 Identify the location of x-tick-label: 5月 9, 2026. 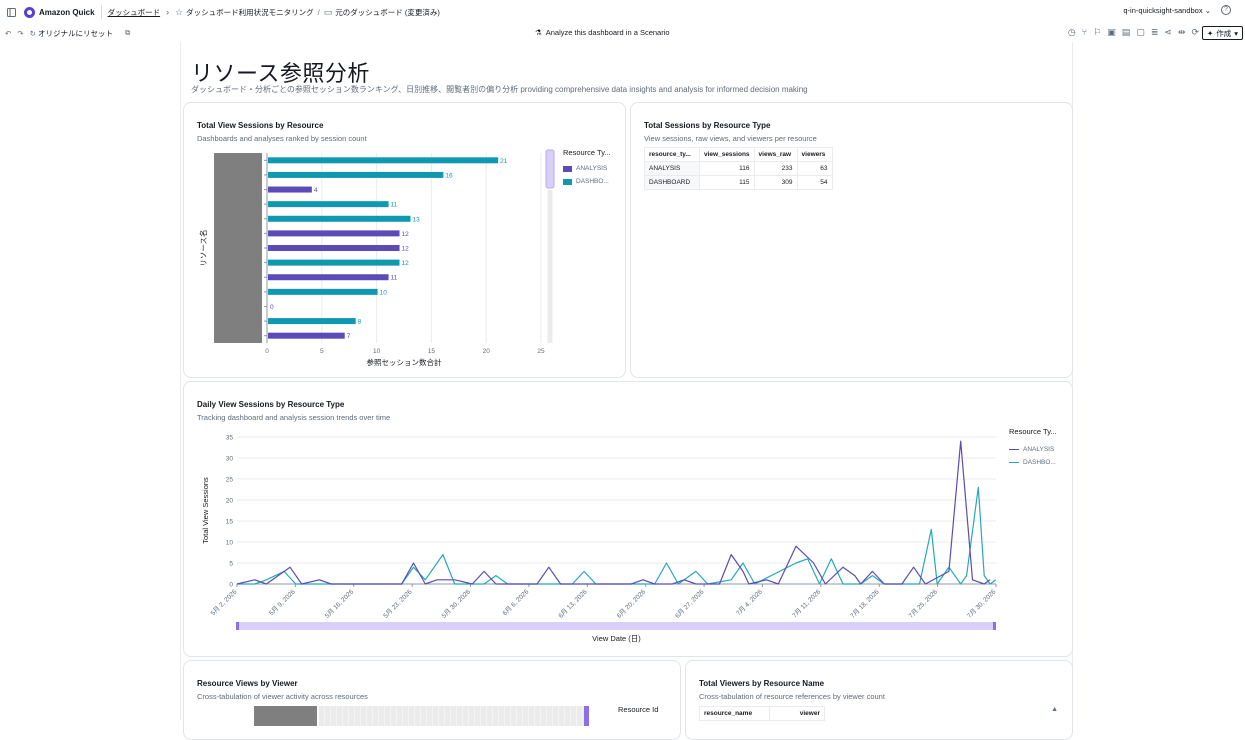
(282, 602).